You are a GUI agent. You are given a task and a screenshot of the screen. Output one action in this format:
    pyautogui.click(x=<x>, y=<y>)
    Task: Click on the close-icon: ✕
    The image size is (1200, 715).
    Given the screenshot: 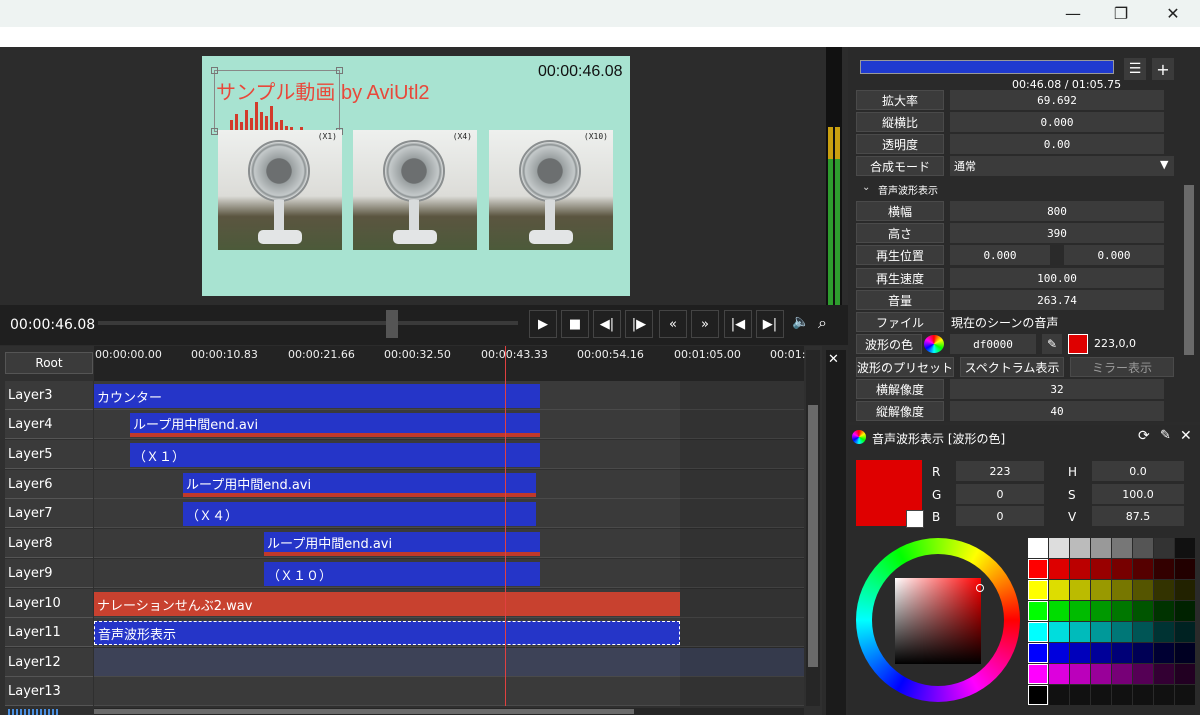 What is the action you would take?
    pyautogui.click(x=833, y=359)
    